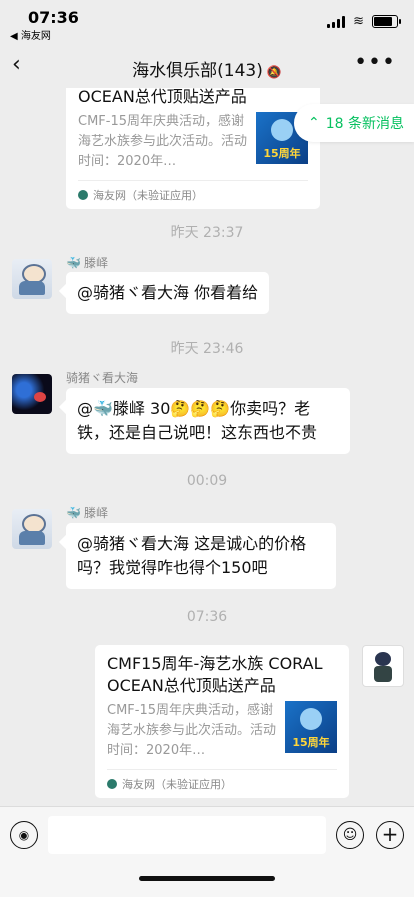  What do you see at coordinates (30, 34) in the screenshot?
I see `back-to-app-link: ◀ 海友网` at bounding box center [30, 34].